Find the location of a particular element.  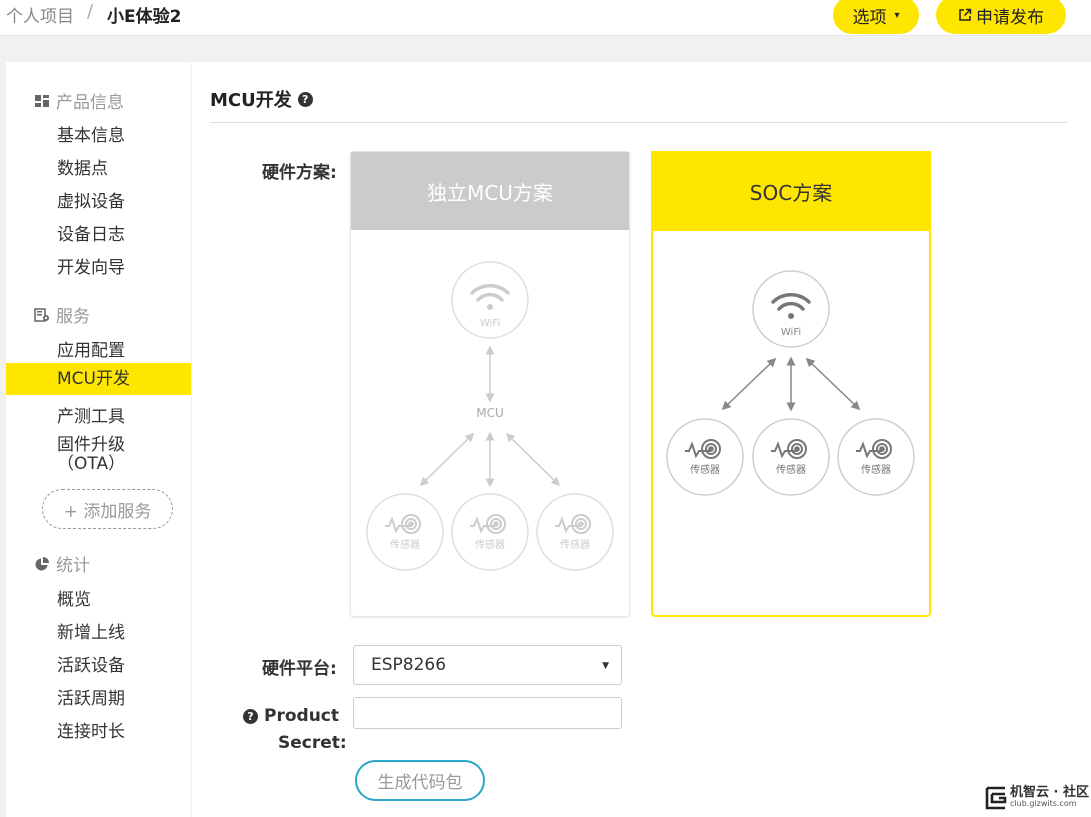

section-services-label: 服务 is located at coordinates (73, 317).